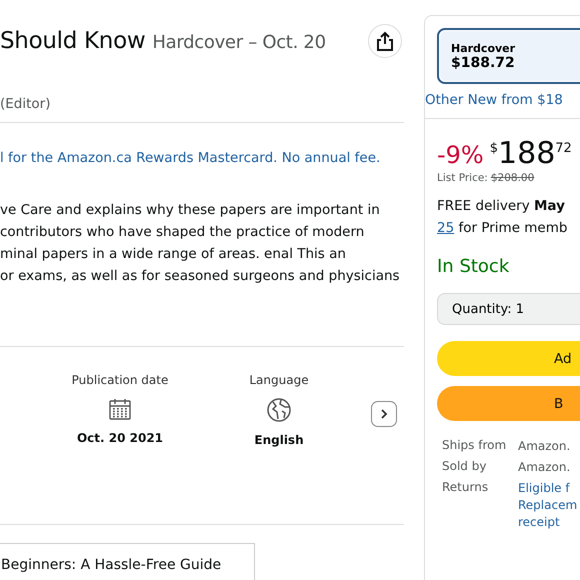  What do you see at coordinates (527, 154) in the screenshot?
I see `price: 188` at bounding box center [527, 154].